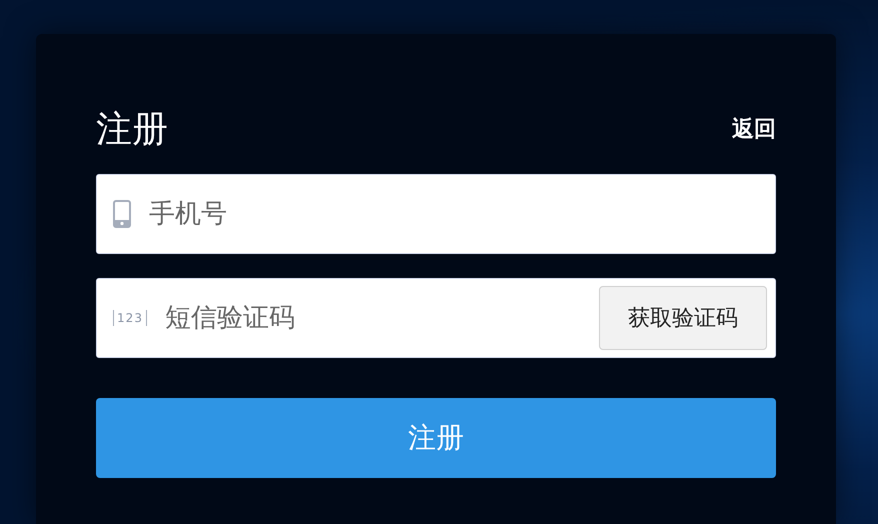 The height and width of the screenshot is (524, 878). What do you see at coordinates (122, 214) in the screenshot?
I see `phone-icon` at bounding box center [122, 214].